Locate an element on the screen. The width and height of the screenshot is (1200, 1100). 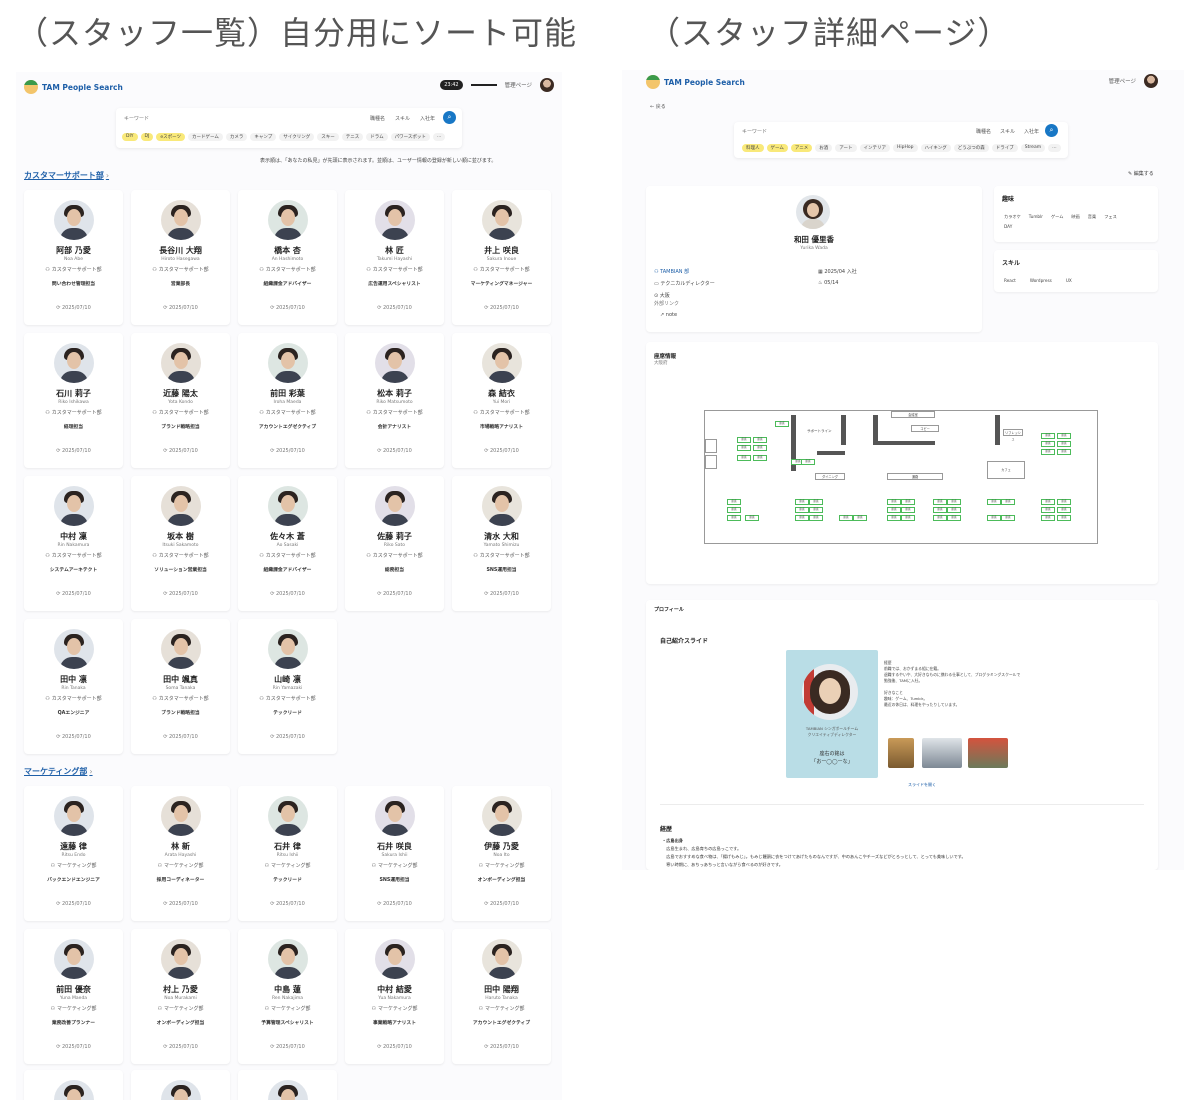
hobby-chip: 映画 is located at coordinates (1075, 217).